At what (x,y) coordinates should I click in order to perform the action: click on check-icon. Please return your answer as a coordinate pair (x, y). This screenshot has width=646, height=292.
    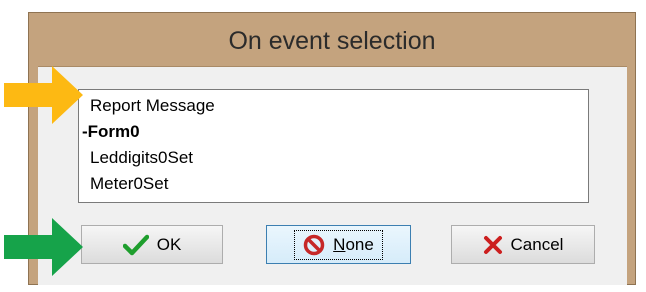
    Looking at the image, I should click on (135, 245).